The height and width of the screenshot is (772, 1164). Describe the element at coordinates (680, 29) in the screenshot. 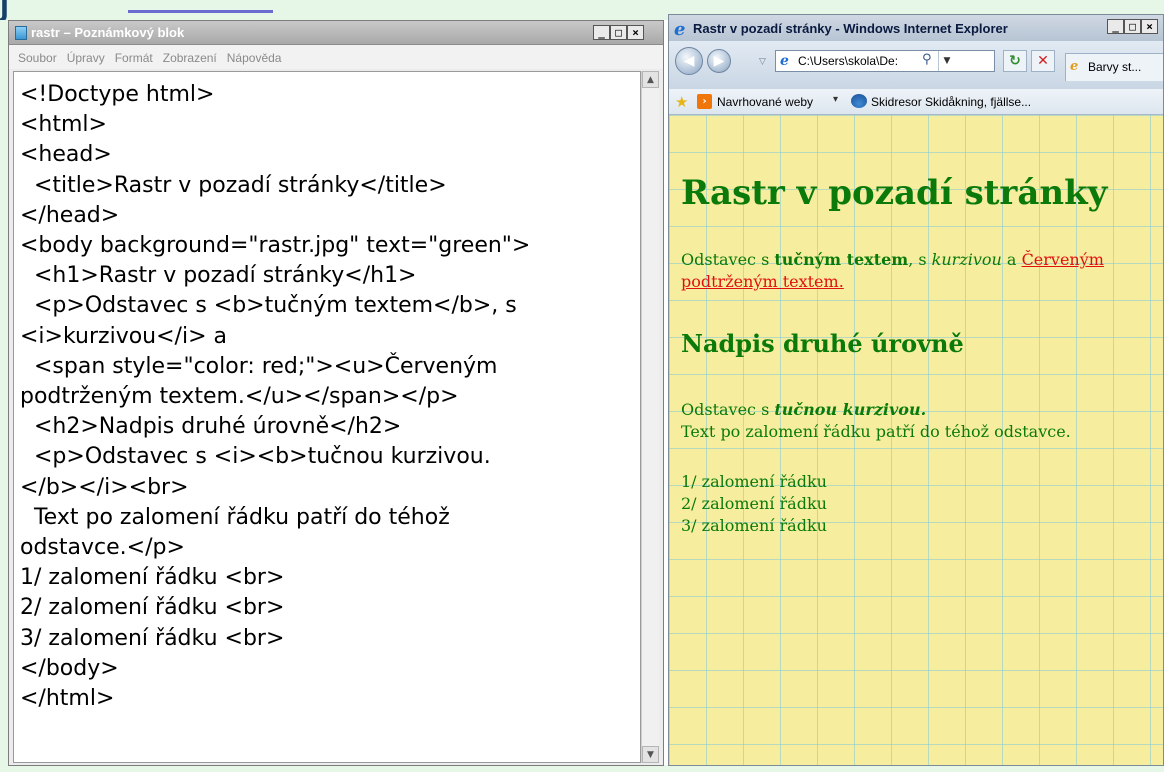

I see `ie-logo-icon: e` at that location.